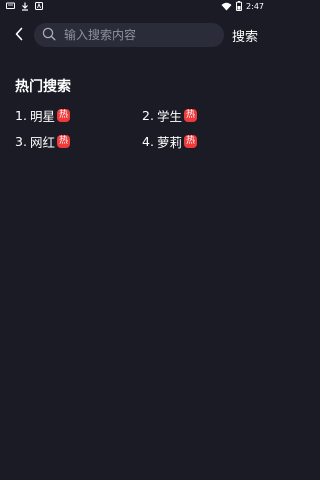 The image size is (320, 480). What do you see at coordinates (78, 141) in the screenshot?
I see `hot-search-item-3: 3. 网红 热` at bounding box center [78, 141].